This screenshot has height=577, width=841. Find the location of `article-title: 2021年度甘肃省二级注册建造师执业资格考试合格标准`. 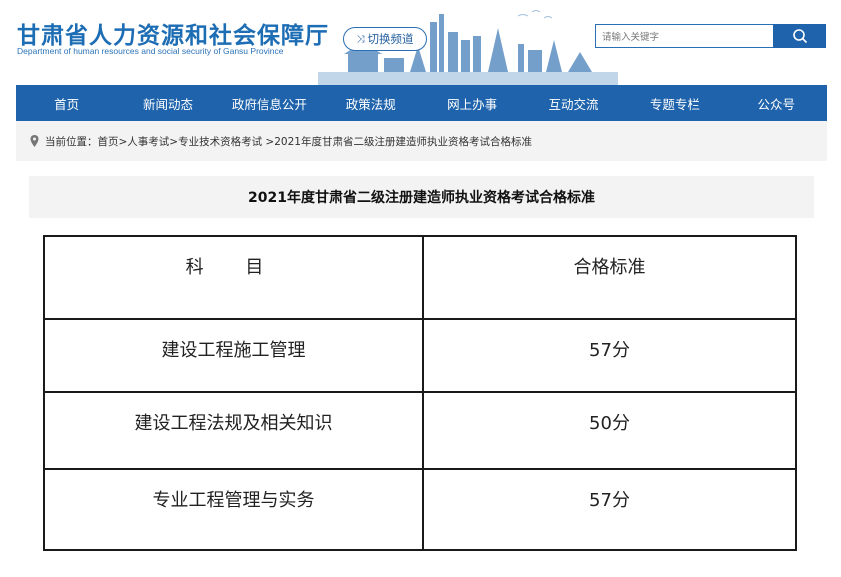

article-title: 2021年度甘肃省二级注册建造师执业资格考试合格标准 is located at coordinates (421, 197).